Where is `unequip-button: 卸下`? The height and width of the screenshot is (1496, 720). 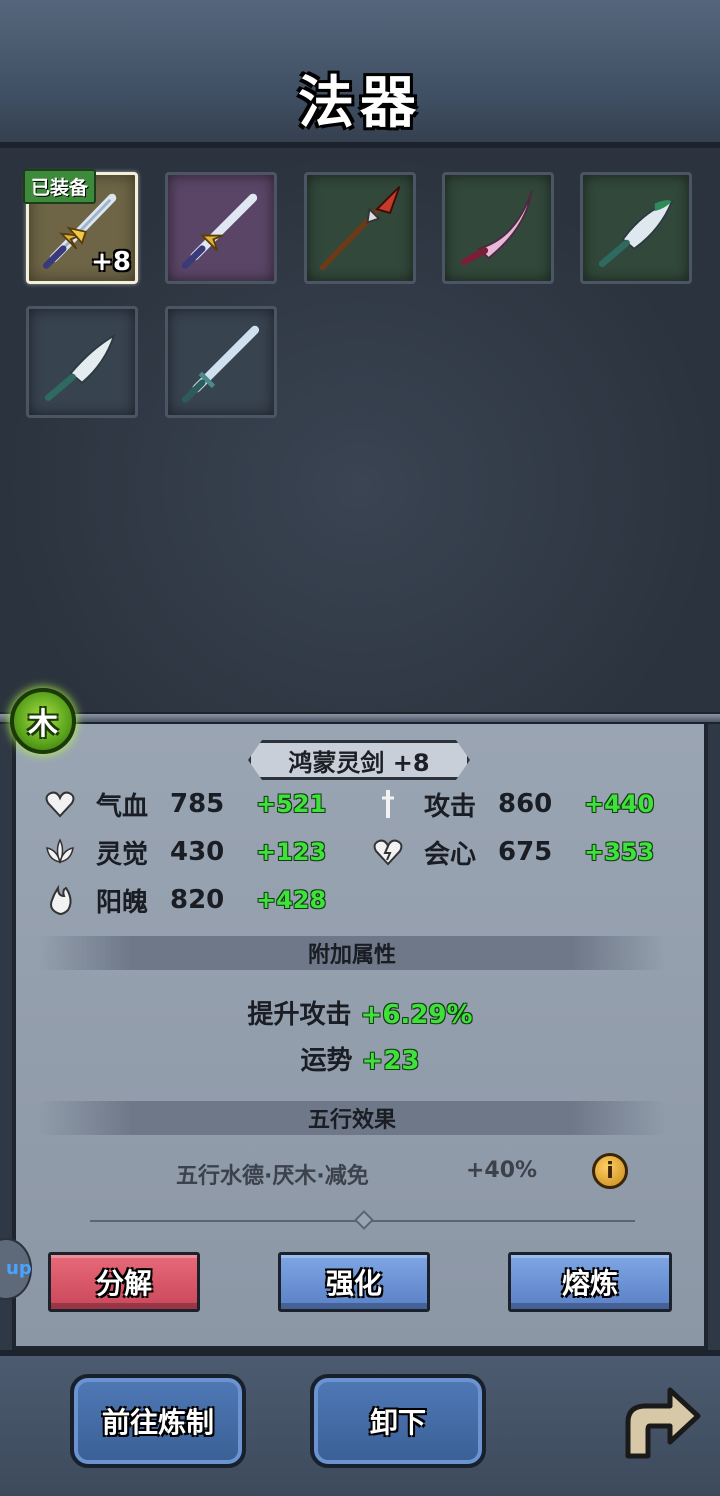 unequip-button: 卸下 is located at coordinates (398, 1421).